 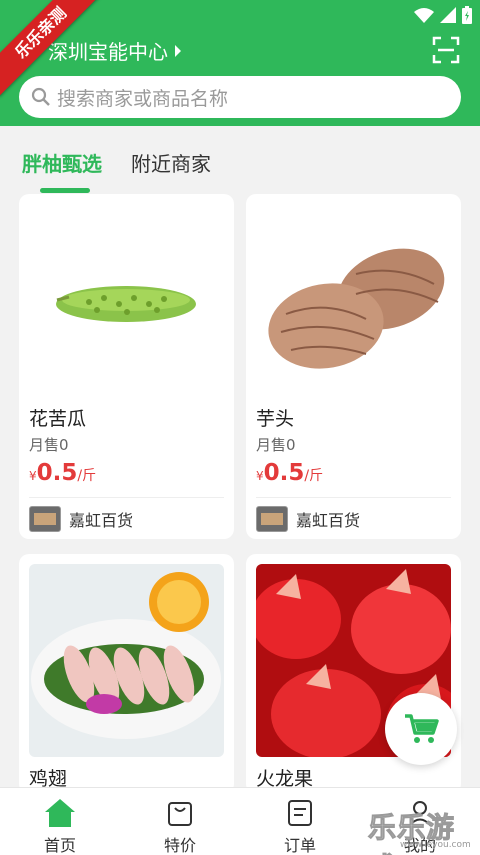 What do you see at coordinates (143, 98) in the screenshot?
I see `search-placeholder: 搜索商家或商品名称` at bounding box center [143, 98].